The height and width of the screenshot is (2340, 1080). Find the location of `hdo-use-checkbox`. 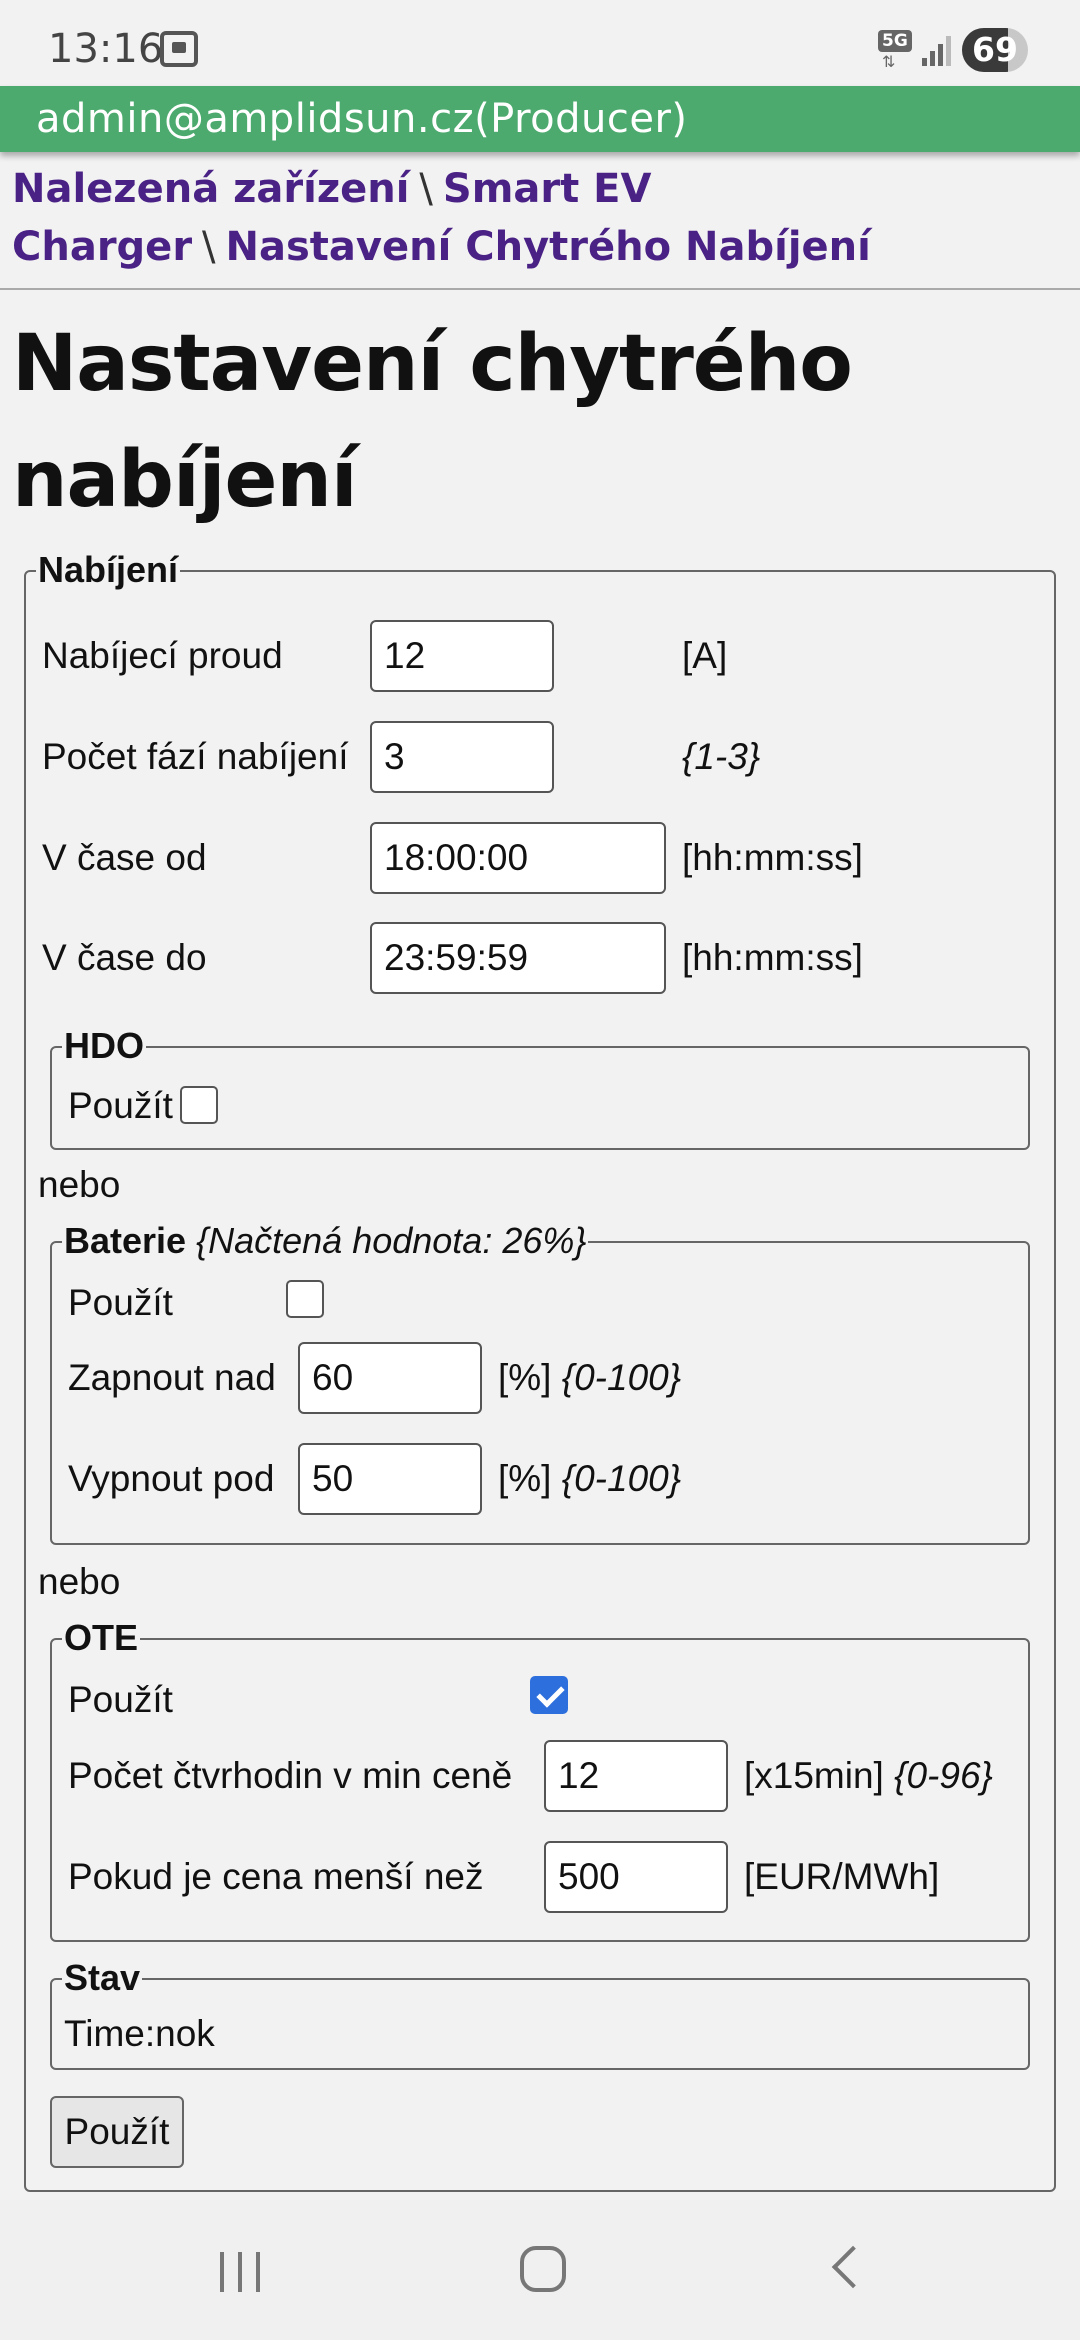

hdo-use-checkbox is located at coordinates (199, 1105).